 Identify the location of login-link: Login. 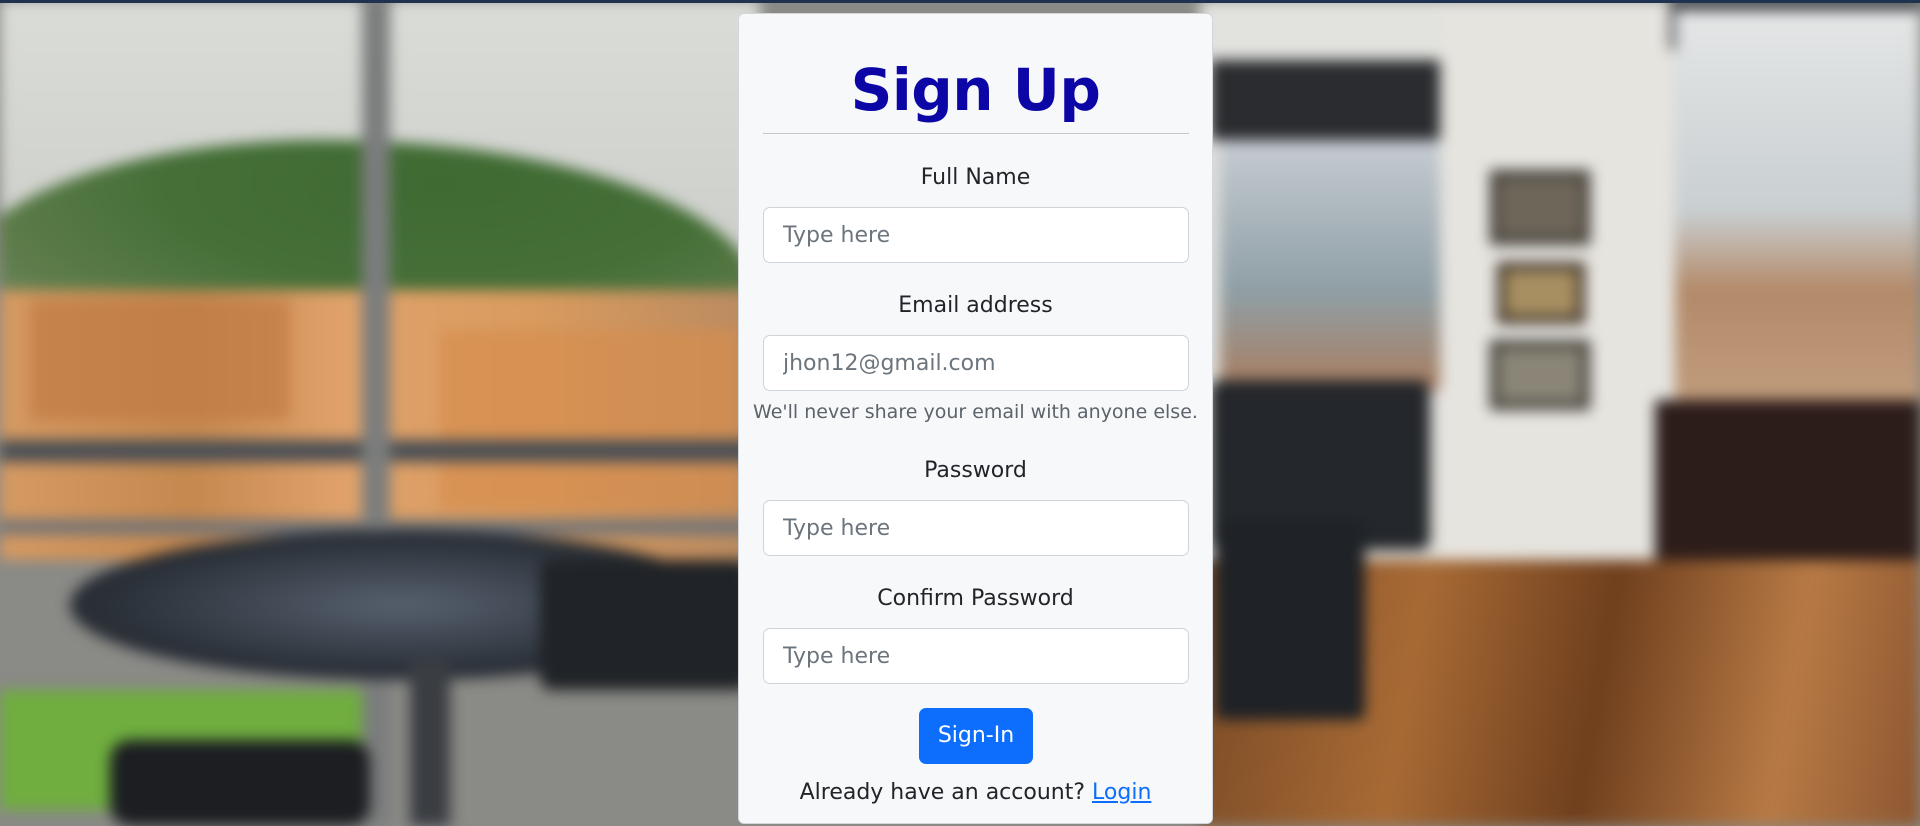
(1121, 792).